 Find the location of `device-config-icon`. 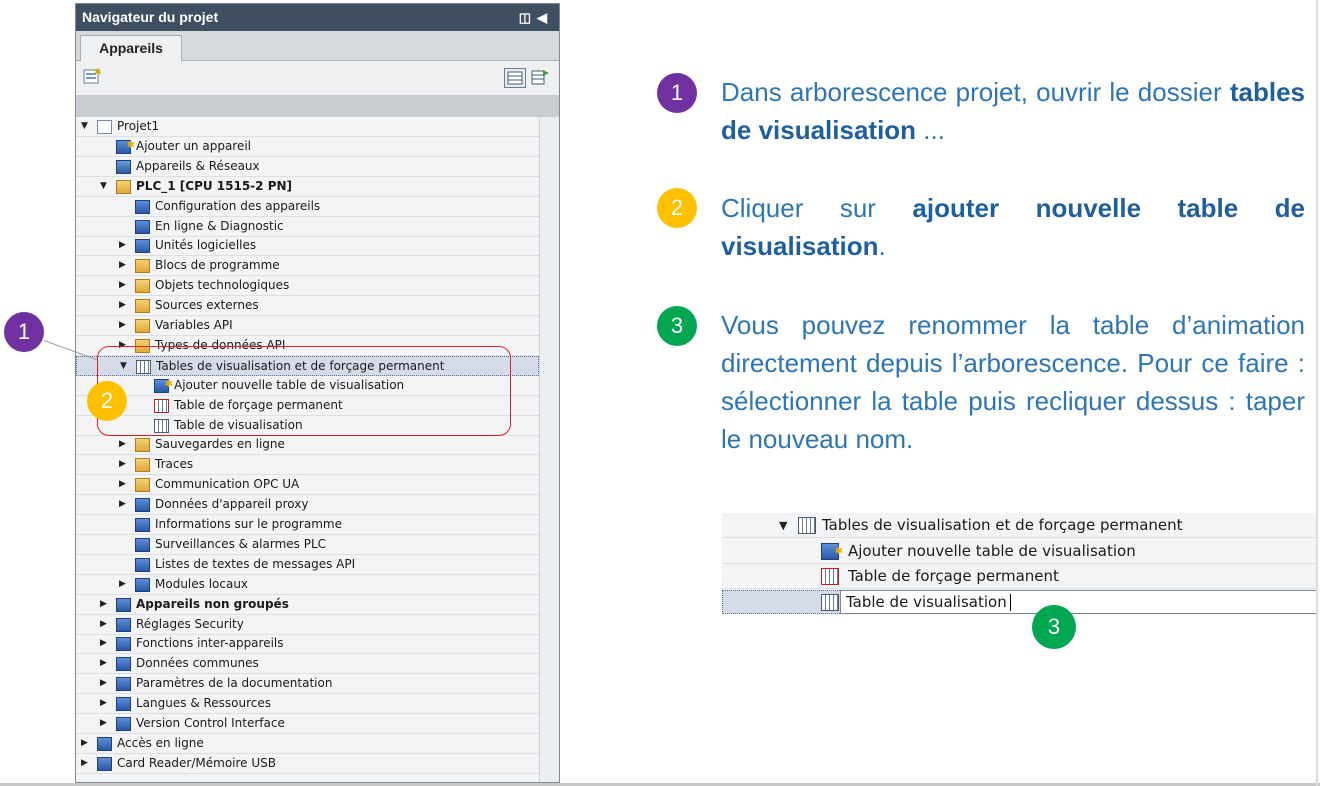

device-config-icon is located at coordinates (142, 206).